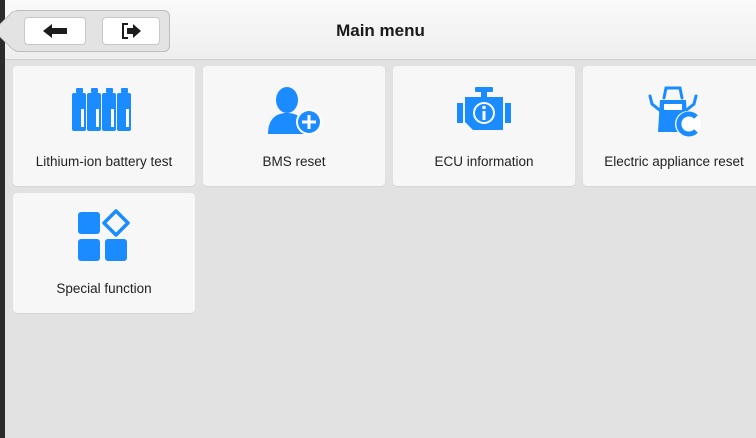  I want to click on menu-tile-special-function: Special function, so click(104, 253).